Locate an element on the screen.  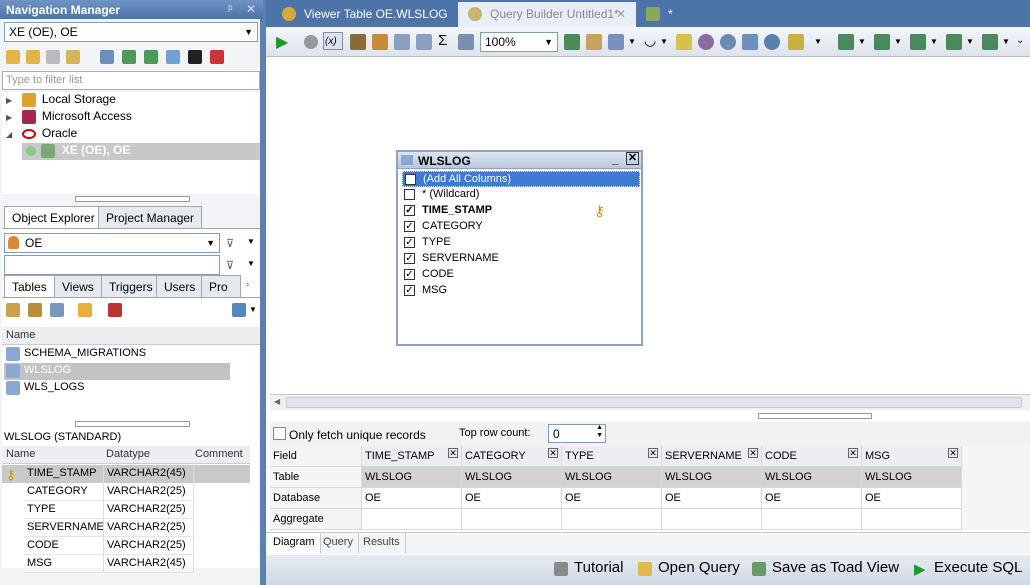
tree-item-microsoft-access: ▶ Microsoft Access is located at coordinates (67, 117).